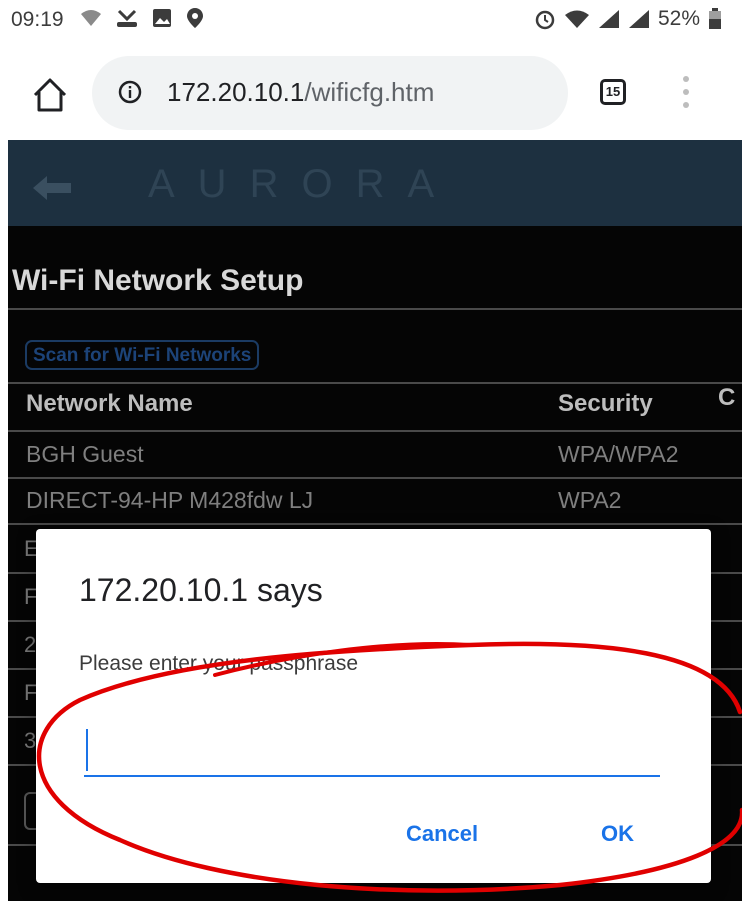  What do you see at coordinates (169, 500) in the screenshot?
I see `network-row-name: DIRECT-94-HP M428fdw LJ` at bounding box center [169, 500].